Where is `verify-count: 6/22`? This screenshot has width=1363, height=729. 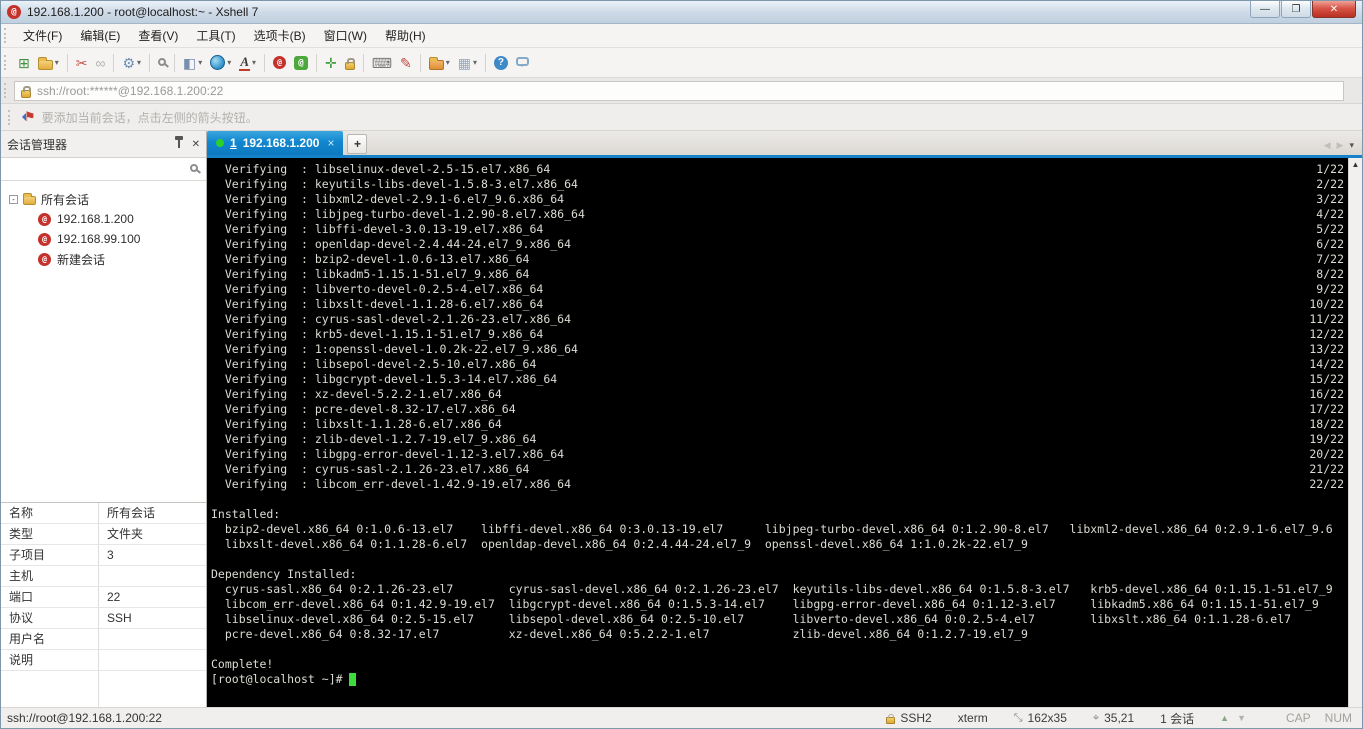
verify-count: 6/22 is located at coordinates (1330, 244).